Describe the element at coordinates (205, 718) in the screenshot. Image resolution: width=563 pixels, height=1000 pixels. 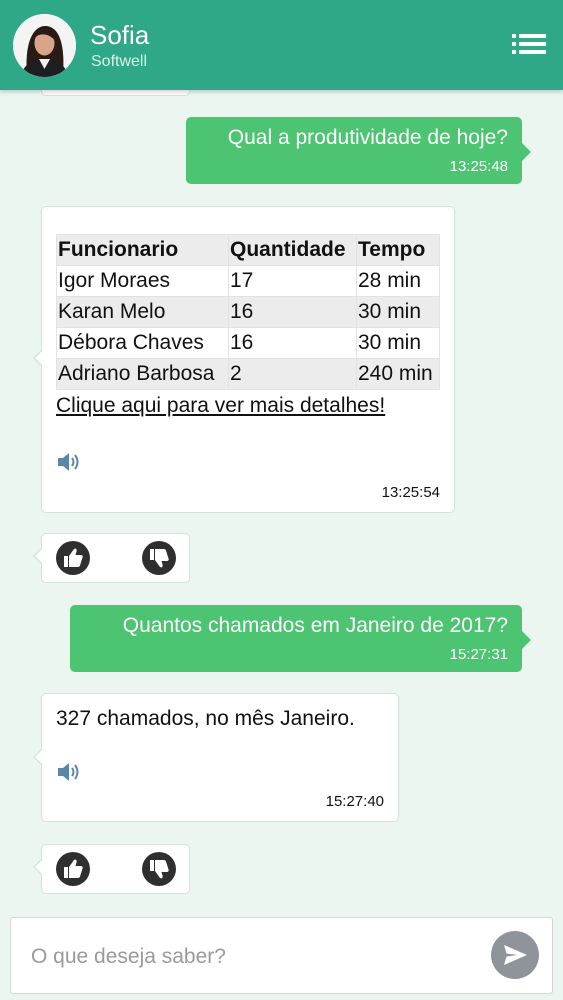
I see `message-text: 327 chamados, no mês Janeiro.` at that location.